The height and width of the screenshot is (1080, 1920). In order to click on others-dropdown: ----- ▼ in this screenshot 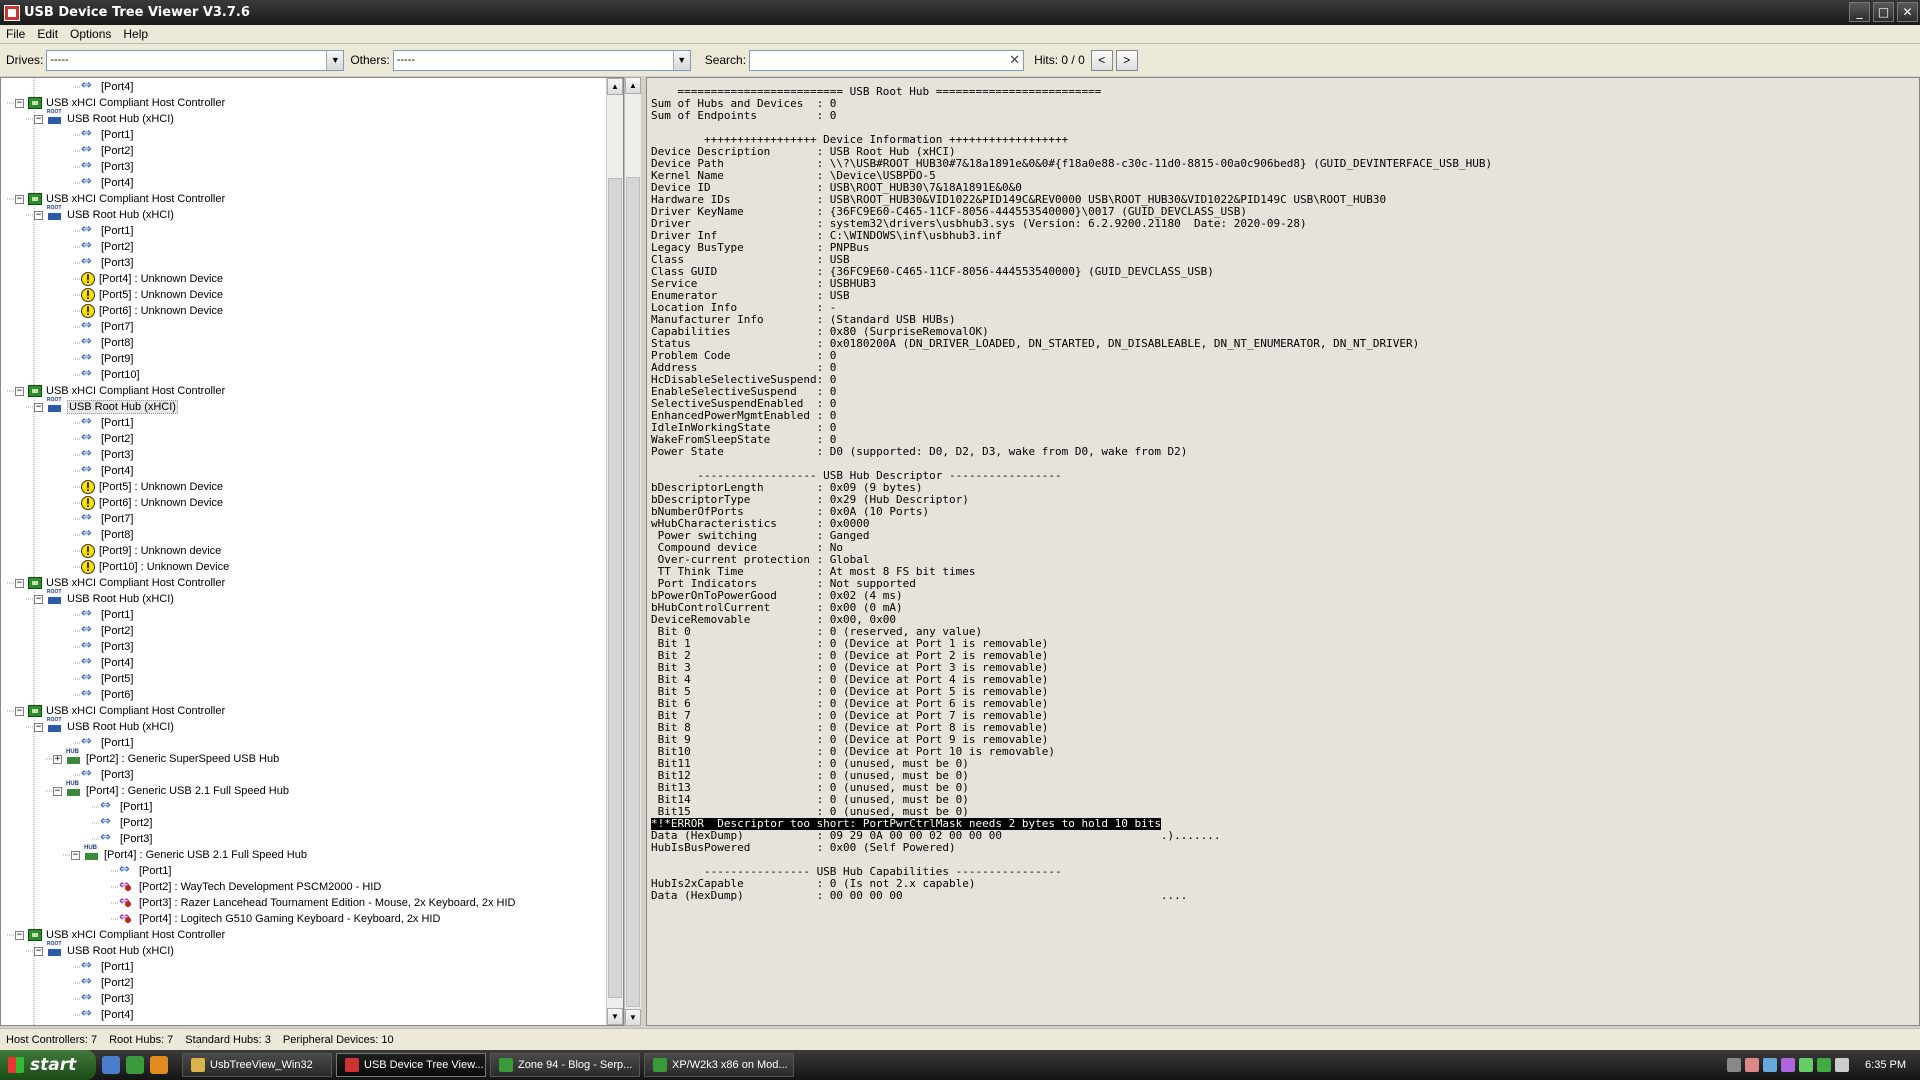, I will do `click(541, 60)`.